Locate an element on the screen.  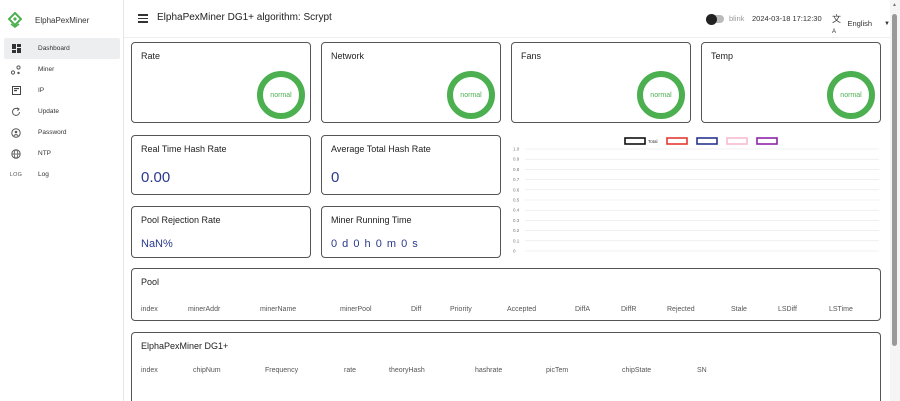
logo-icon is located at coordinates (15, 20).